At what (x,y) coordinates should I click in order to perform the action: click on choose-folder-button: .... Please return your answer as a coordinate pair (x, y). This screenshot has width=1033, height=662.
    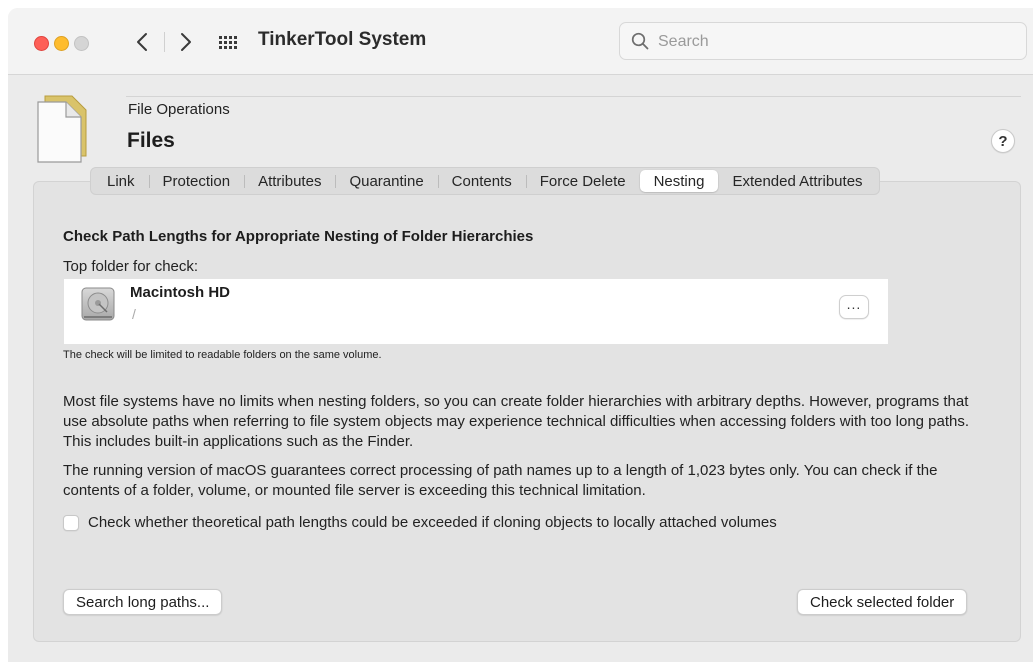
    Looking at the image, I should click on (854, 307).